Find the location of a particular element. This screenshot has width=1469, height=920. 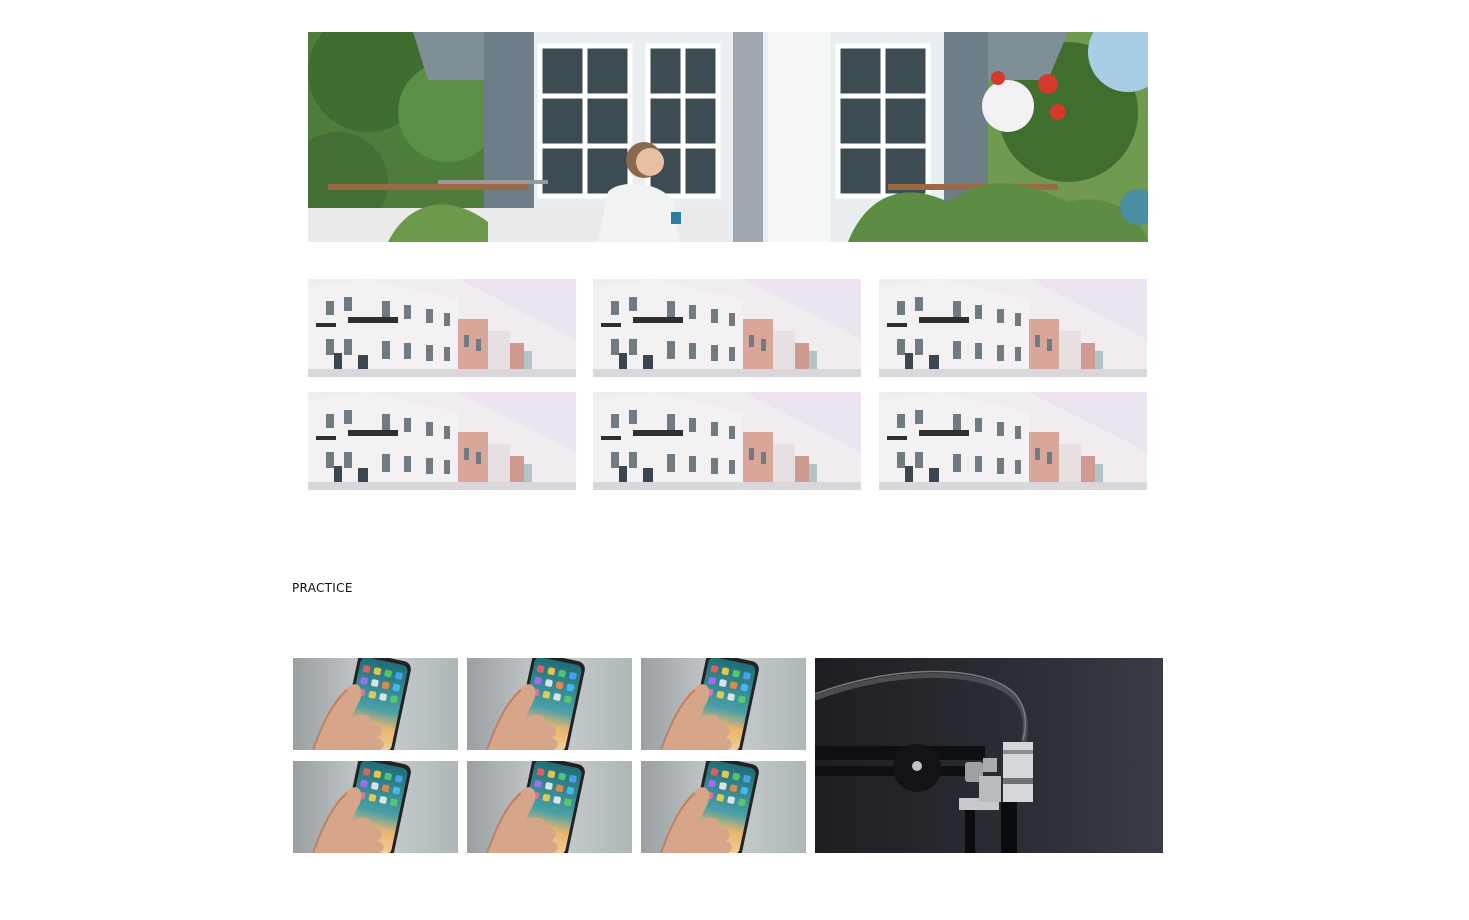

section-title-practice: PRACTICE is located at coordinates (322, 588).